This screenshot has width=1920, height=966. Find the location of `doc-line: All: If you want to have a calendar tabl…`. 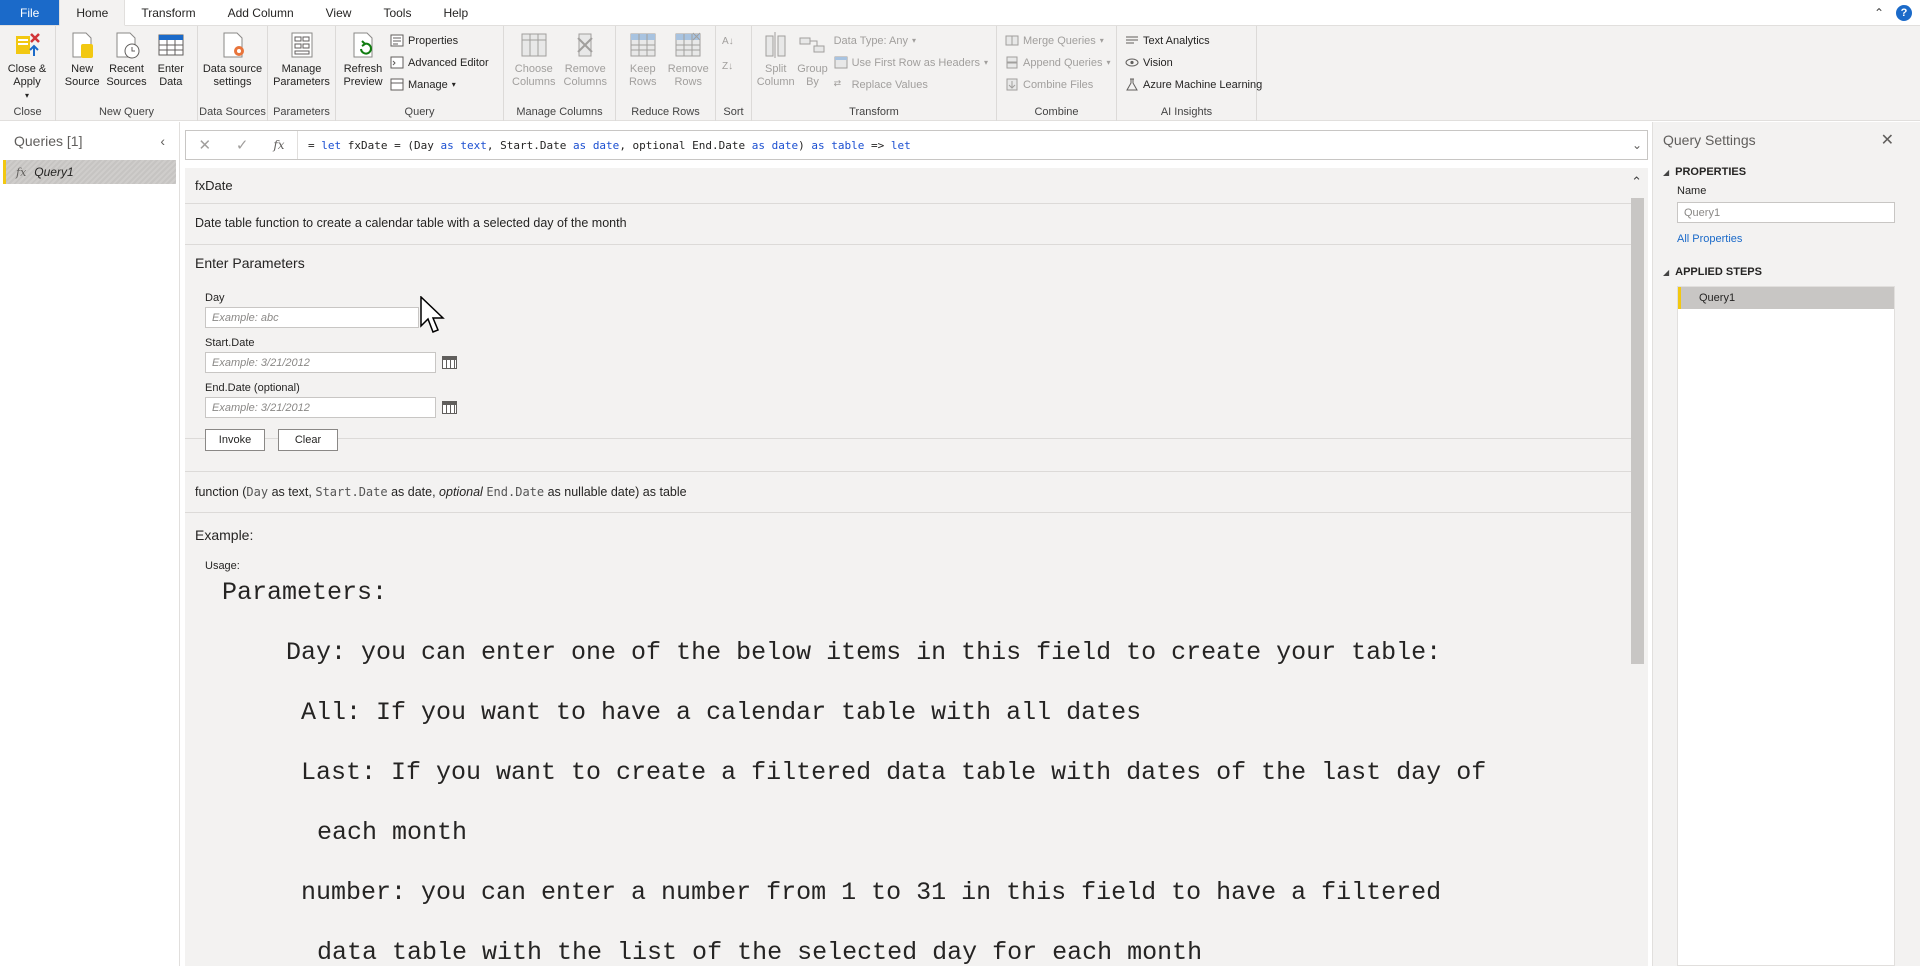

doc-line: All: If you want to have a calendar tabl… is located at coordinates (721, 712).